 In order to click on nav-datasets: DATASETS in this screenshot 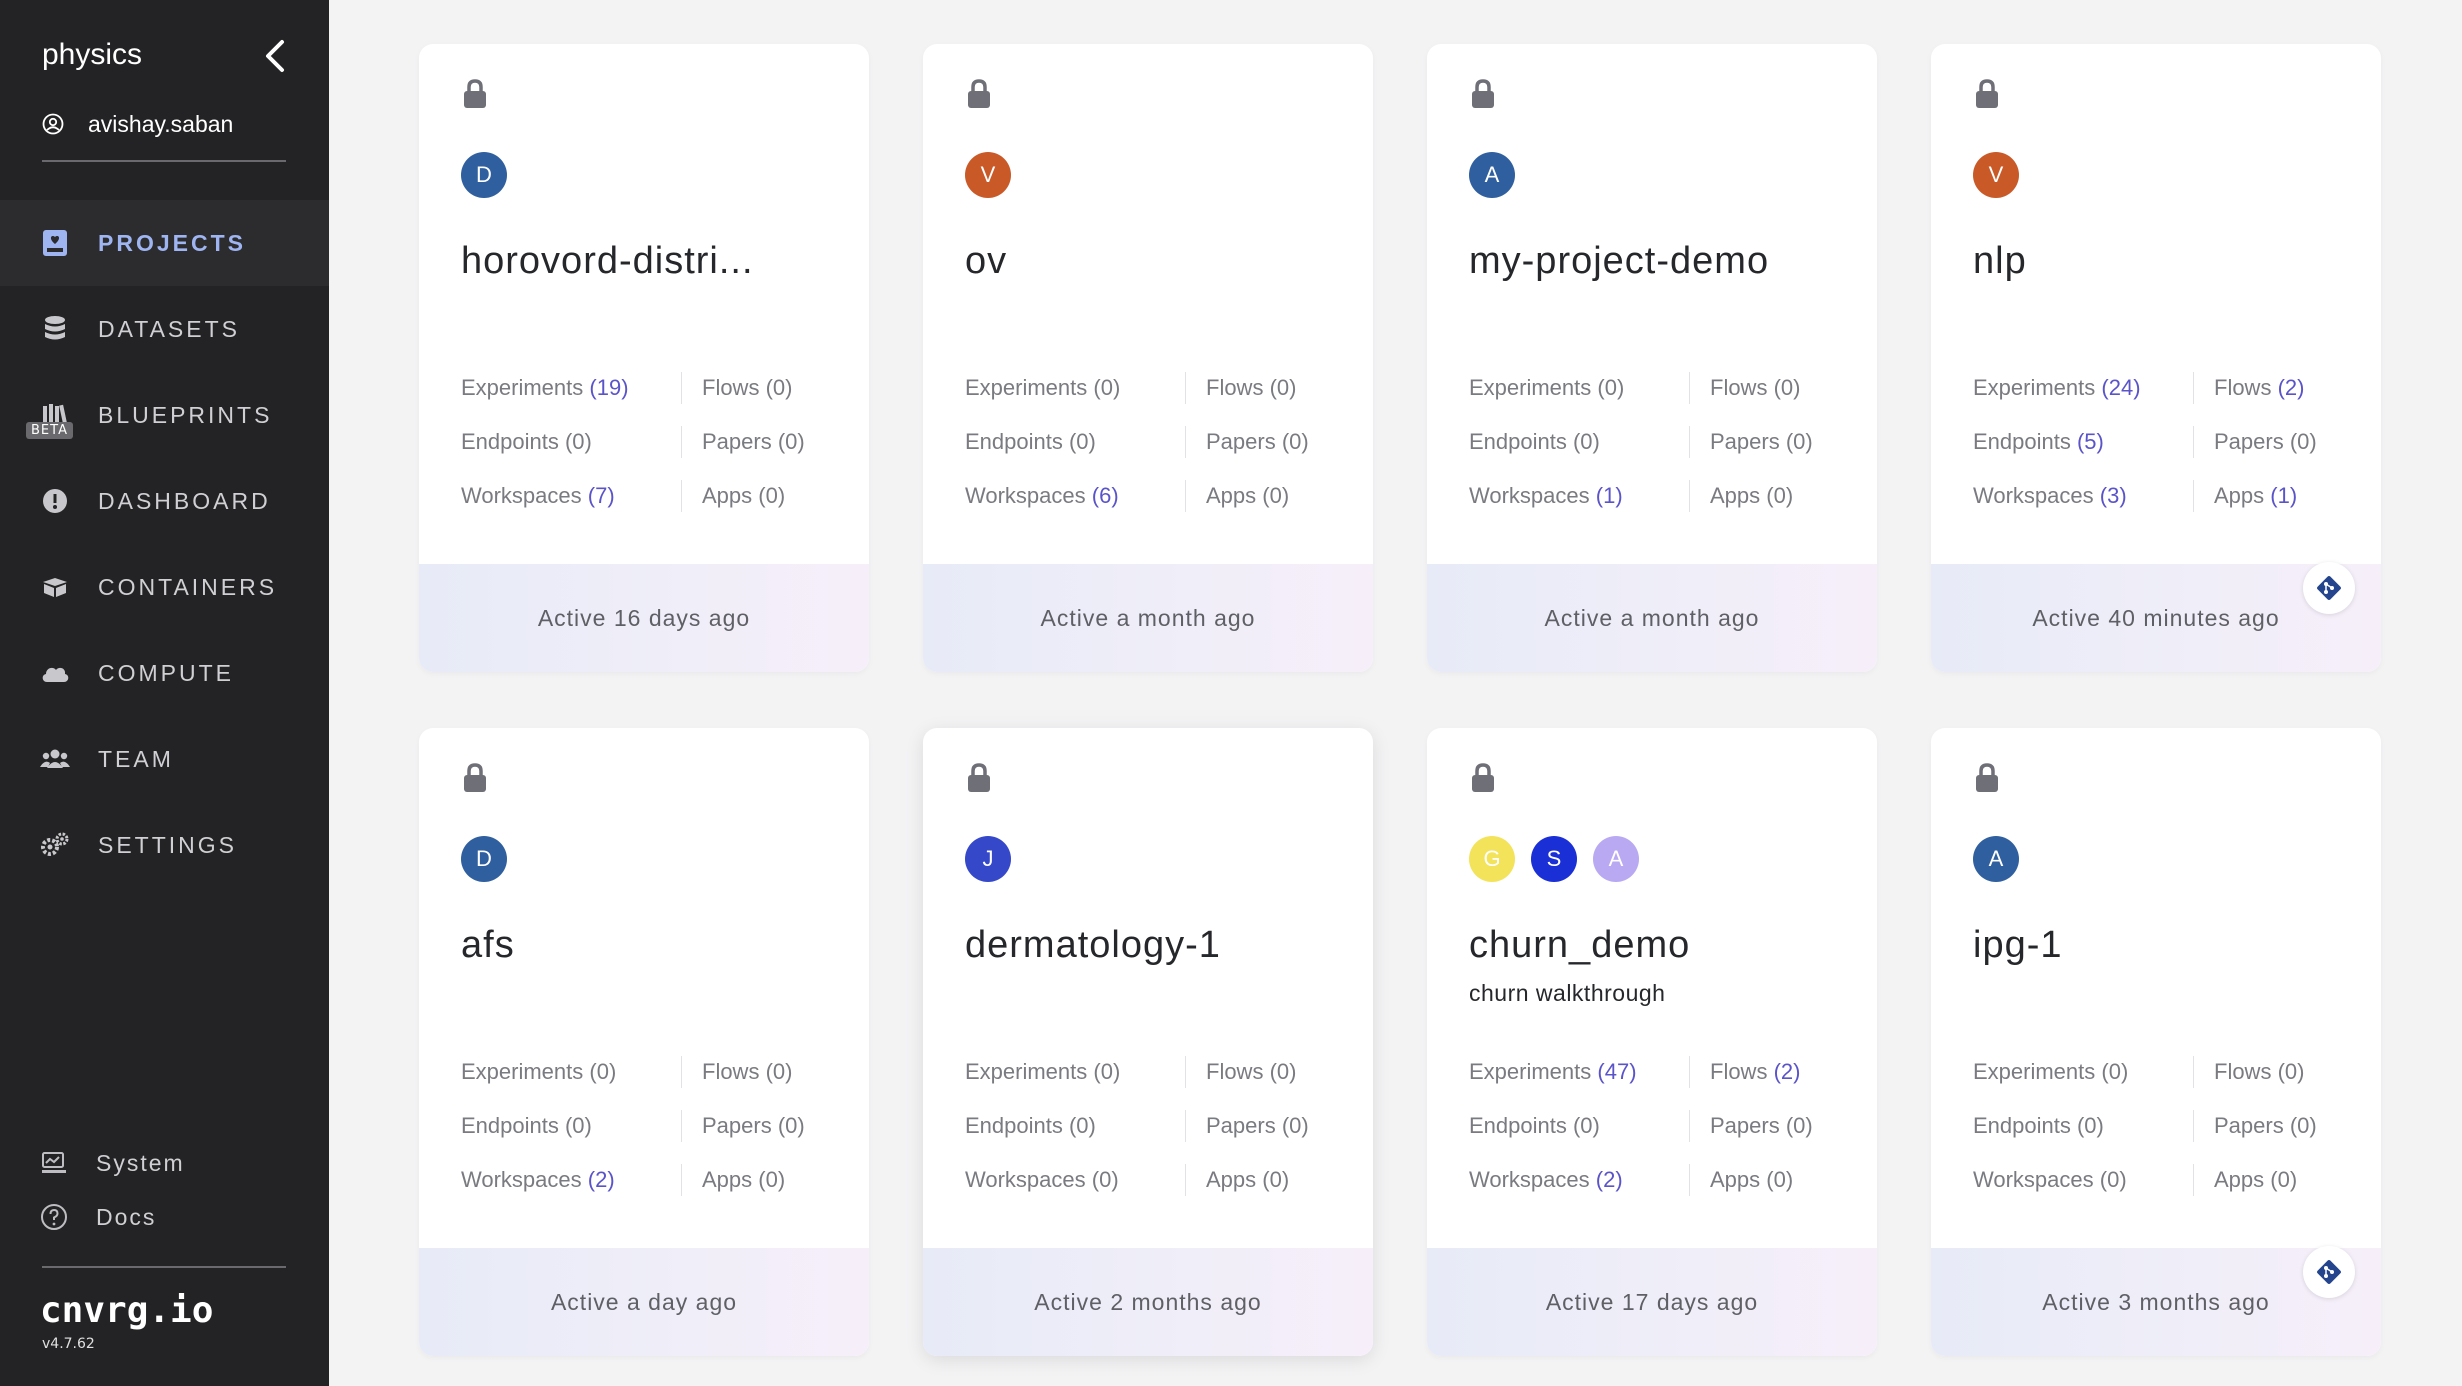, I will do `click(164, 329)`.